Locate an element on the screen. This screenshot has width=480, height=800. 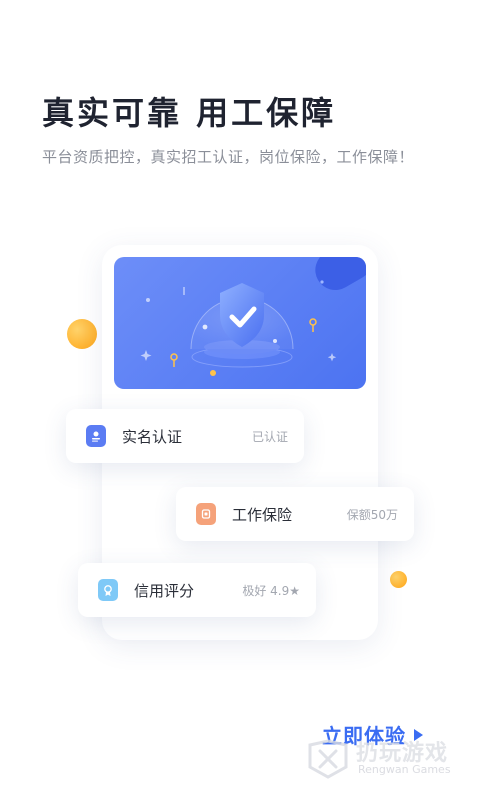
watermark: 扔玩游戏 Rengwan Games is located at coordinates (386, 758).